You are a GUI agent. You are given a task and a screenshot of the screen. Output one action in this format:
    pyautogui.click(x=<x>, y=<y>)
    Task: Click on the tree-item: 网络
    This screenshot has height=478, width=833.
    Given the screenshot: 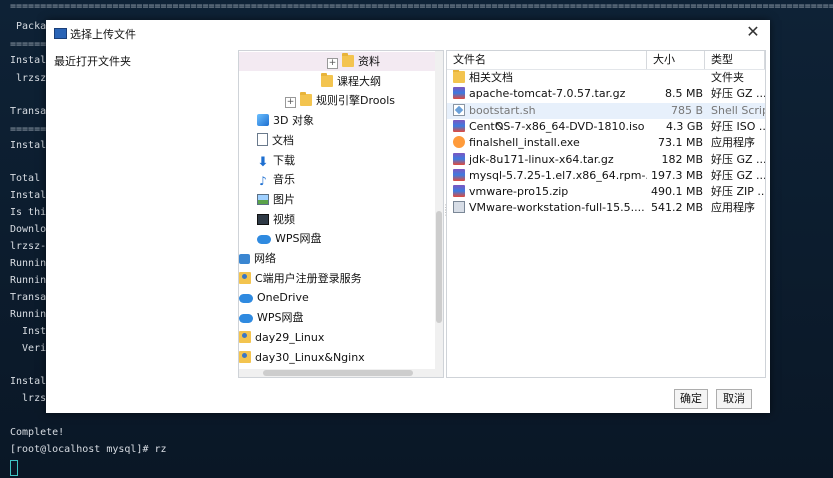 What is the action you would take?
    pyautogui.click(x=257, y=258)
    